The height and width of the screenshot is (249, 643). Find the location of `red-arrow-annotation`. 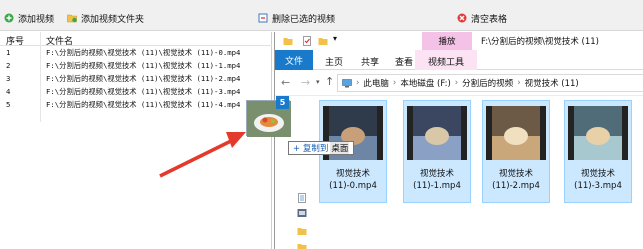

red-arrow-annotation is located at coordinates (202, 155).